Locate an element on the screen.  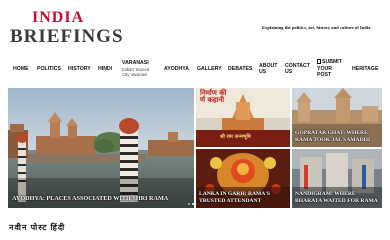
nav-debates-label: DEBATES is located at coordinates (240, 68).